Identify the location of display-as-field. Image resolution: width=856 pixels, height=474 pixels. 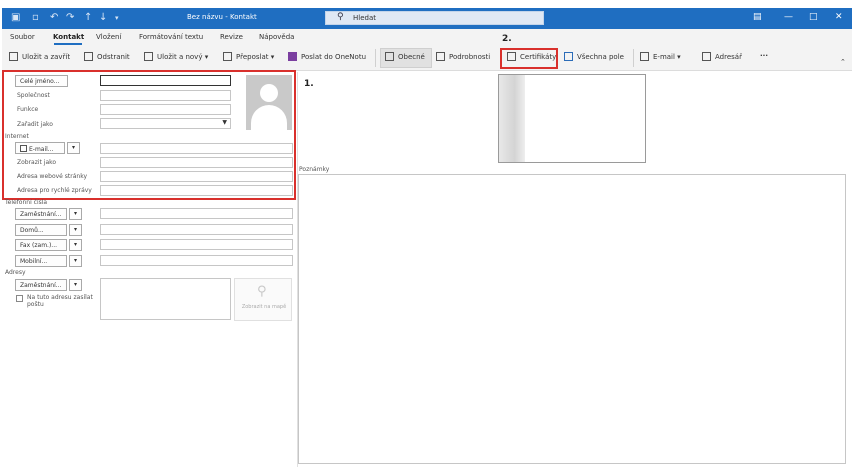
(196, 162).